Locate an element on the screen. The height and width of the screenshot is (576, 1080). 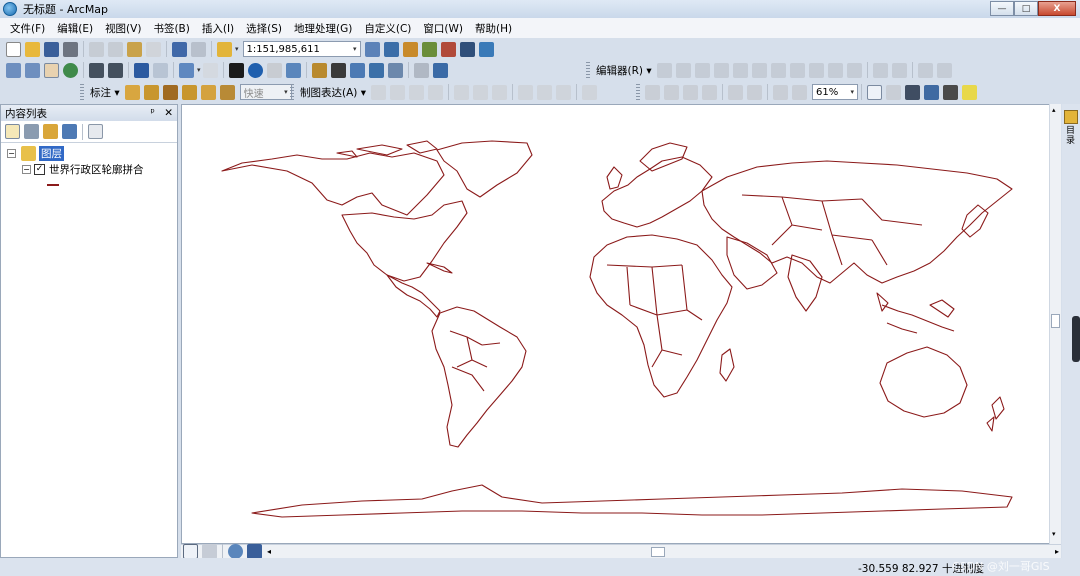
find-route-icon is located at coordinates (357, 70).